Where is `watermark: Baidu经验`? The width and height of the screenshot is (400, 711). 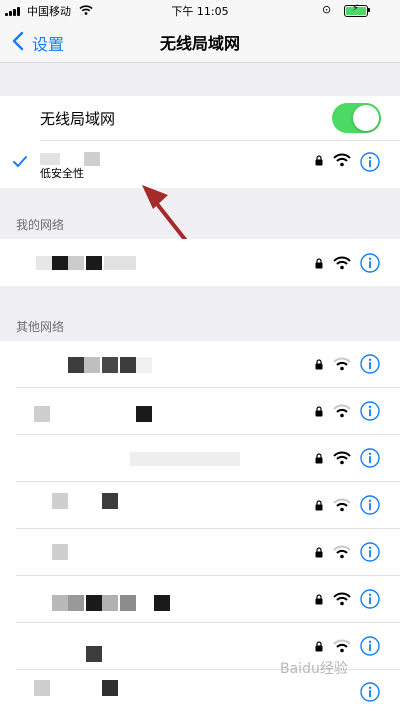 watermark: Baidu经验 is located at coordinates (314, 669).